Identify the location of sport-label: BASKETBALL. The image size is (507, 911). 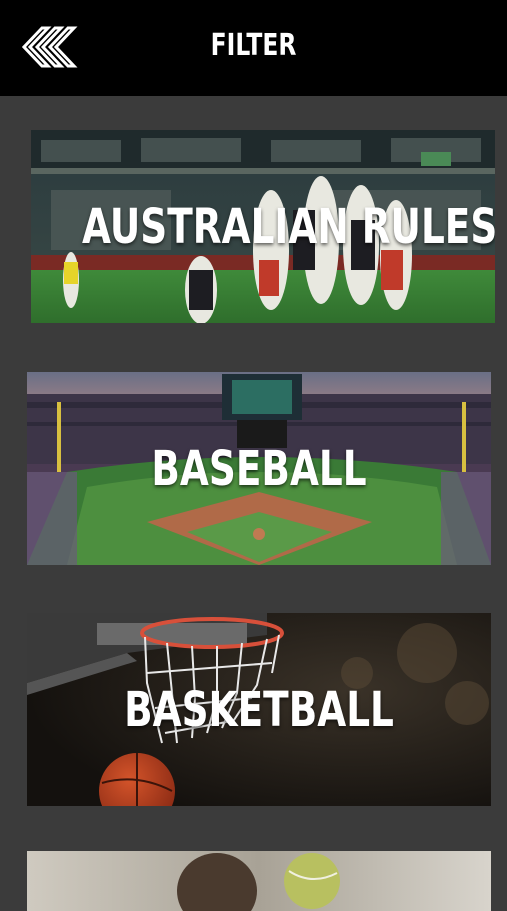
(259, 709).